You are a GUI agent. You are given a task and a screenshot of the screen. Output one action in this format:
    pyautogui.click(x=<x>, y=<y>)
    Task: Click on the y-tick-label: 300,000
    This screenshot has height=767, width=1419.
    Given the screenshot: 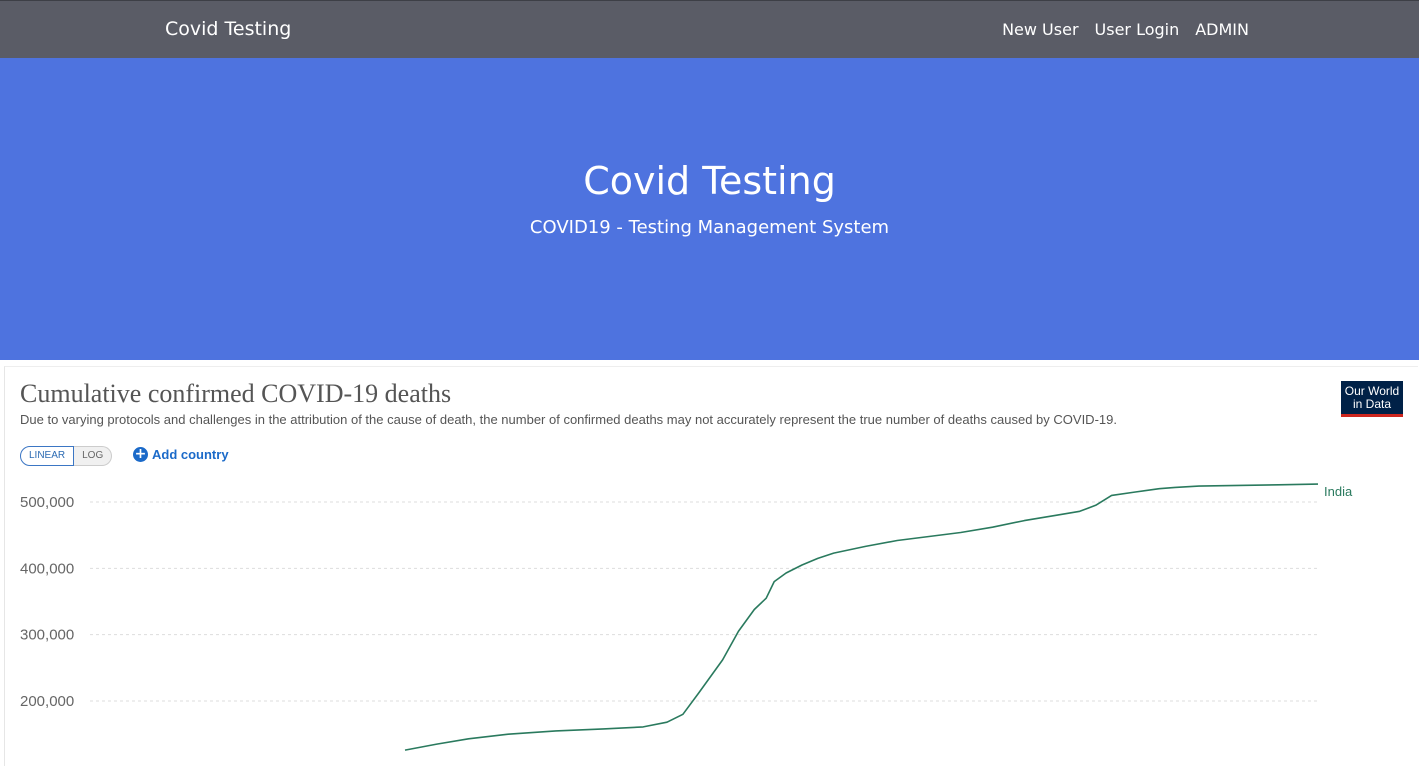 What is the action you would take?
    pyautogui.click(x=47, y=635)
    